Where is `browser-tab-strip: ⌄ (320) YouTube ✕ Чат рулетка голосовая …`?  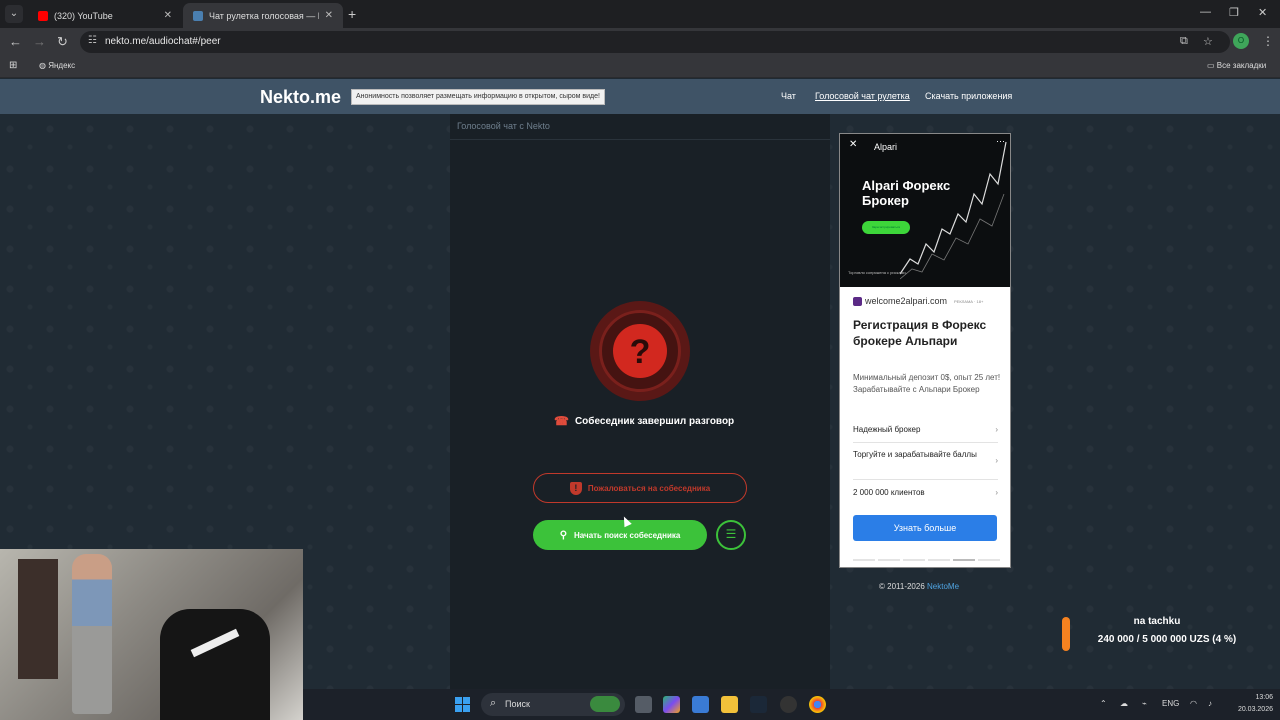
browser-tab-strip: ⌄ (320) YouTube ✕ Чат рулетка голосовая … is located at coordinates (640, 14).